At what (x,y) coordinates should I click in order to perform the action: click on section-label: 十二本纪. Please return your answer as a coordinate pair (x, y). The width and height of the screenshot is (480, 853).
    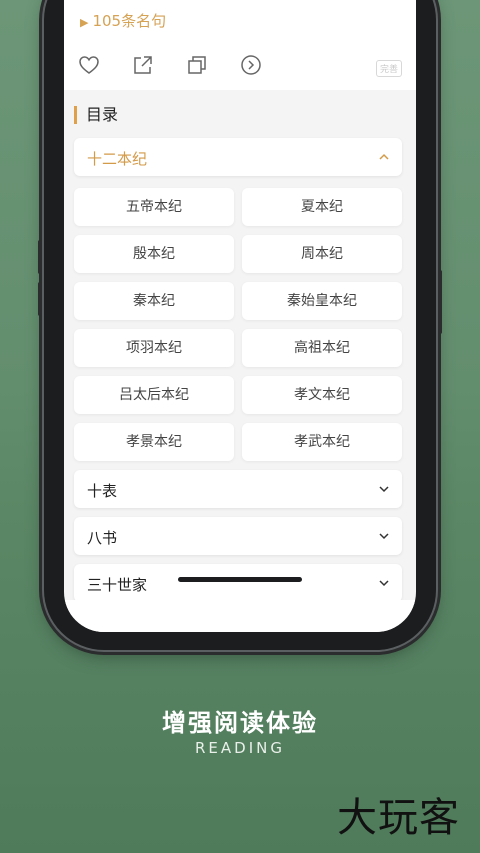
    Looking at the image, I should click on (117, 159).